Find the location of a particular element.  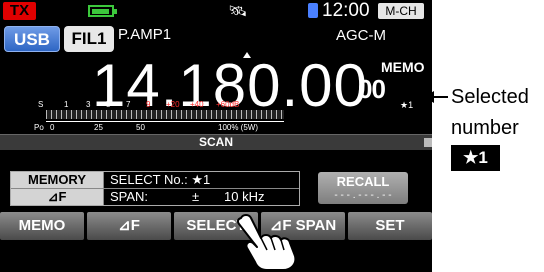

delta-f-softkey: ⊿F is located at coordinates (129, 226).